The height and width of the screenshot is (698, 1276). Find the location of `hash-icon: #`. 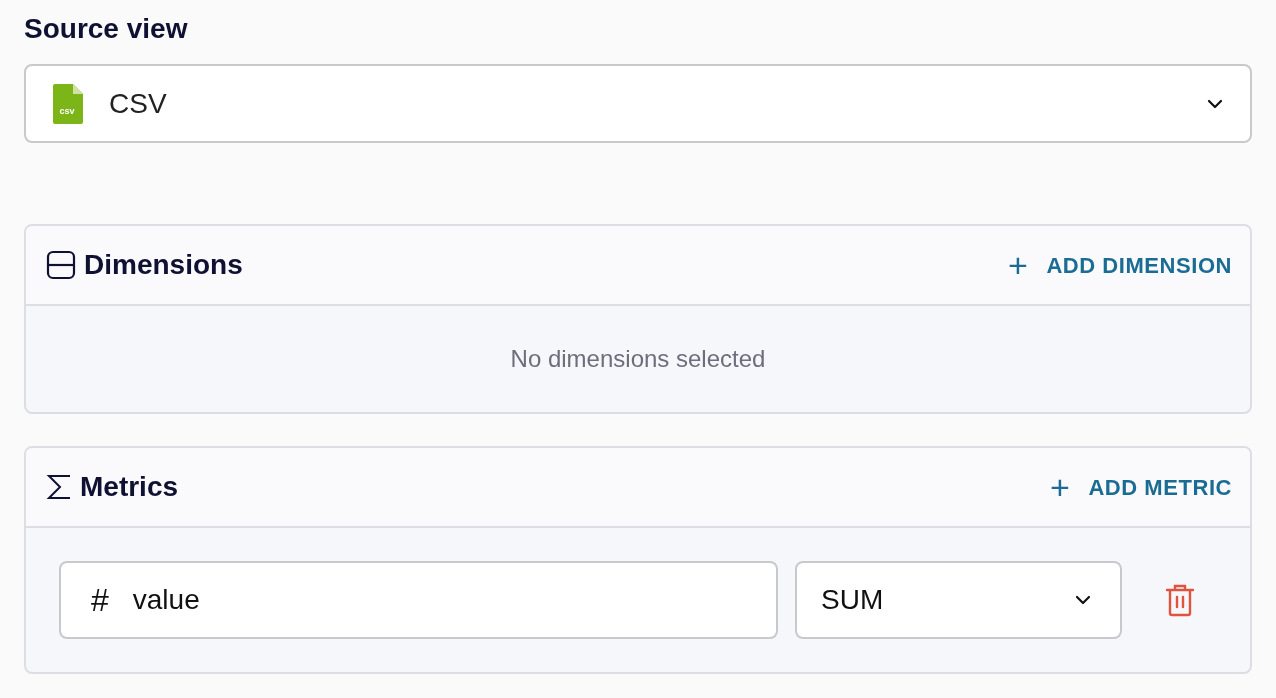

hash-icon: # is located at coordinates (100, 600).